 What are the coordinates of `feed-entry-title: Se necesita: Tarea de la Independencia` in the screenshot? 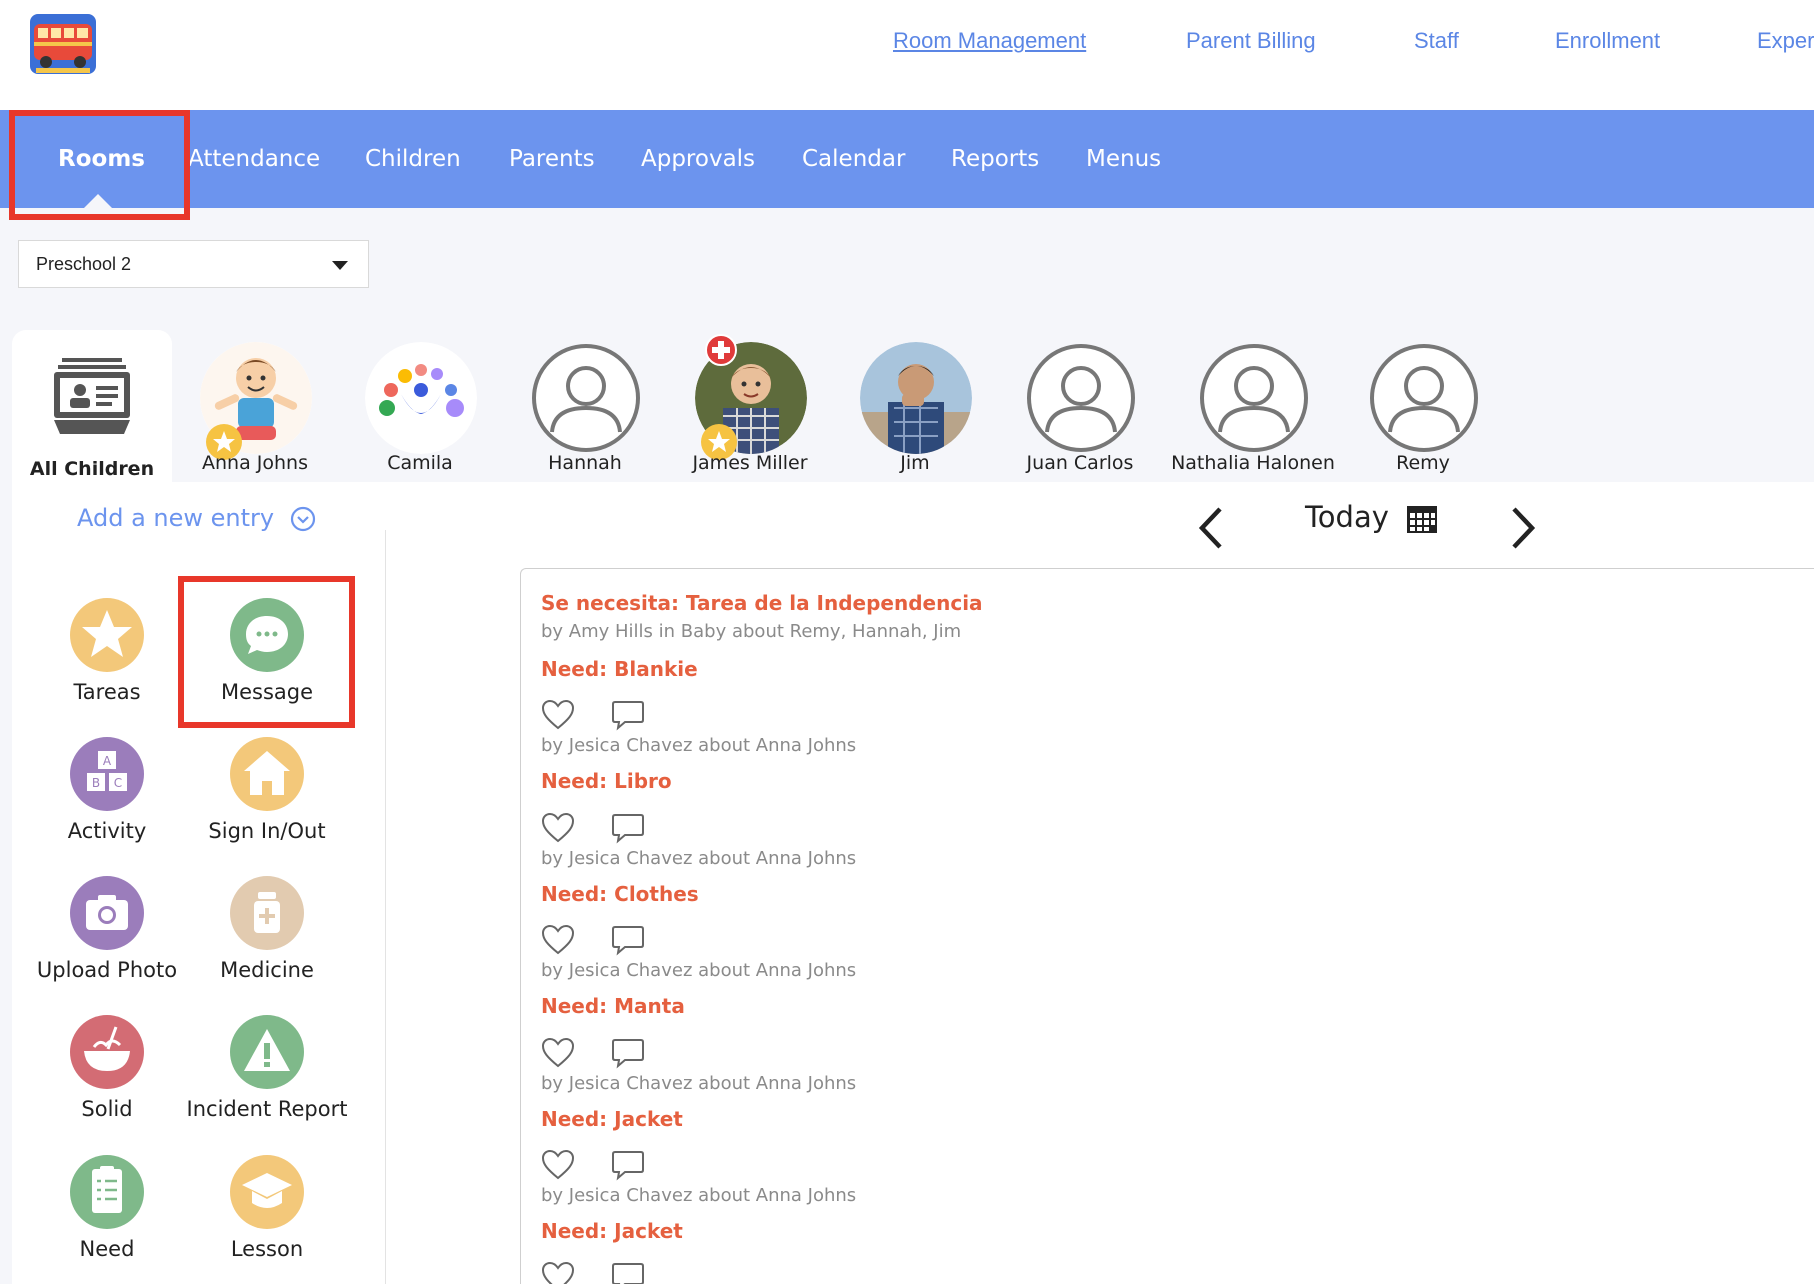 It's located at (762, 603).